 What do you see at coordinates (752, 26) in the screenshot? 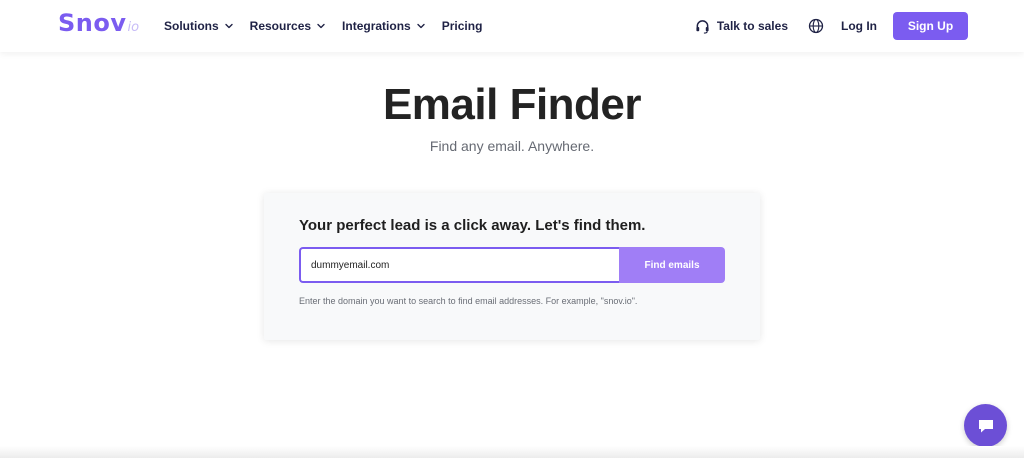
I see `talk-to-sales-label: Talk to sales` at bounding box center [752, 26].